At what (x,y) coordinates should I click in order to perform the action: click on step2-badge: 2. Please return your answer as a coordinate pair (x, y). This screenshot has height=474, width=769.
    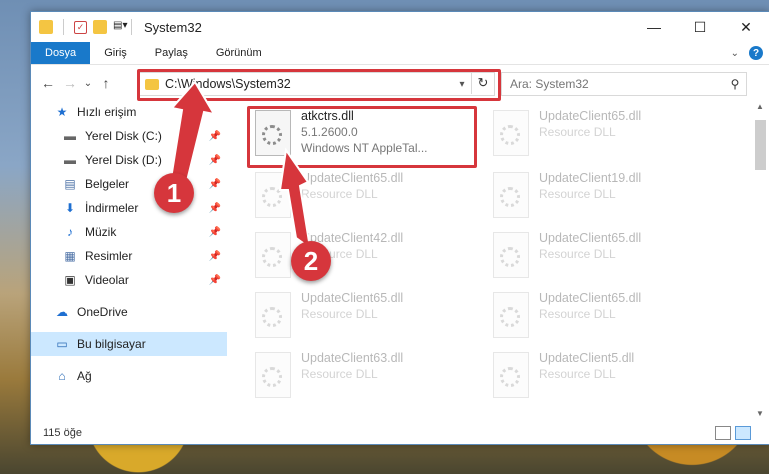
    Looking at the image, I should click on (311, 261).